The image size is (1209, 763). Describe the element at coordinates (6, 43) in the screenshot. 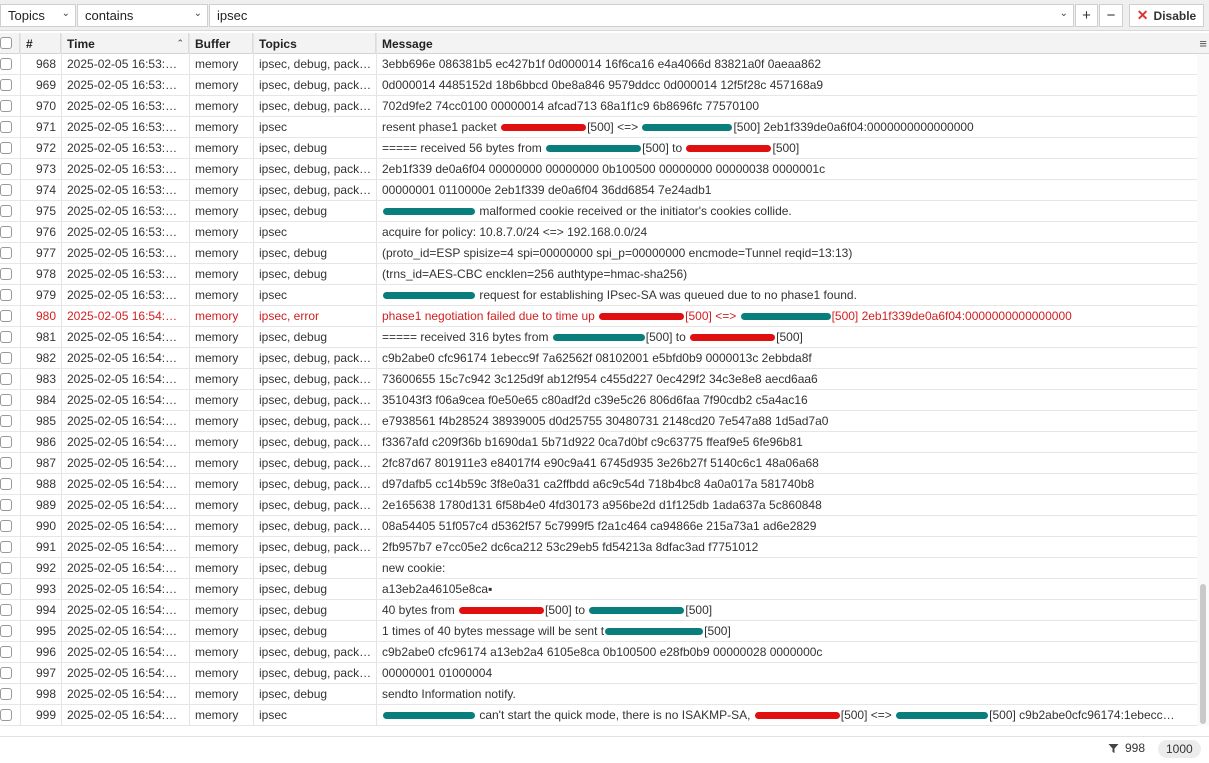

I see `select-all-checkbox` at that location.